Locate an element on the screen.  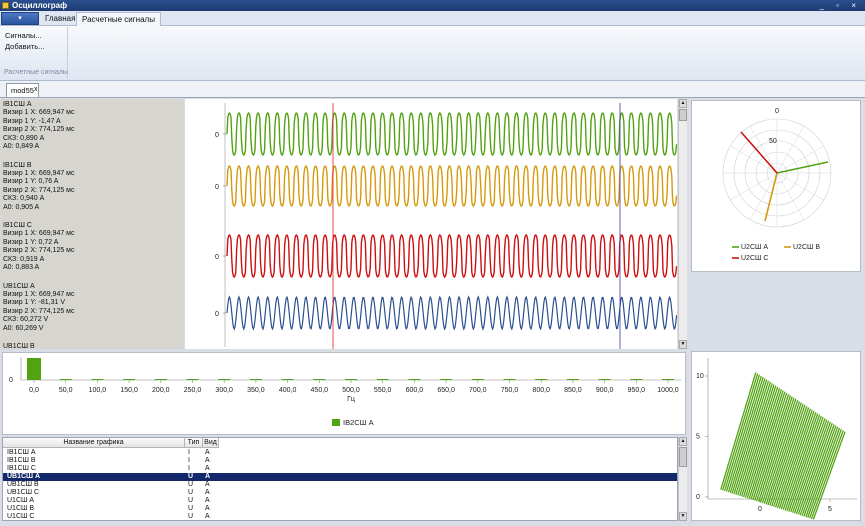
phasor-vector is located at coordinates (771, 197).